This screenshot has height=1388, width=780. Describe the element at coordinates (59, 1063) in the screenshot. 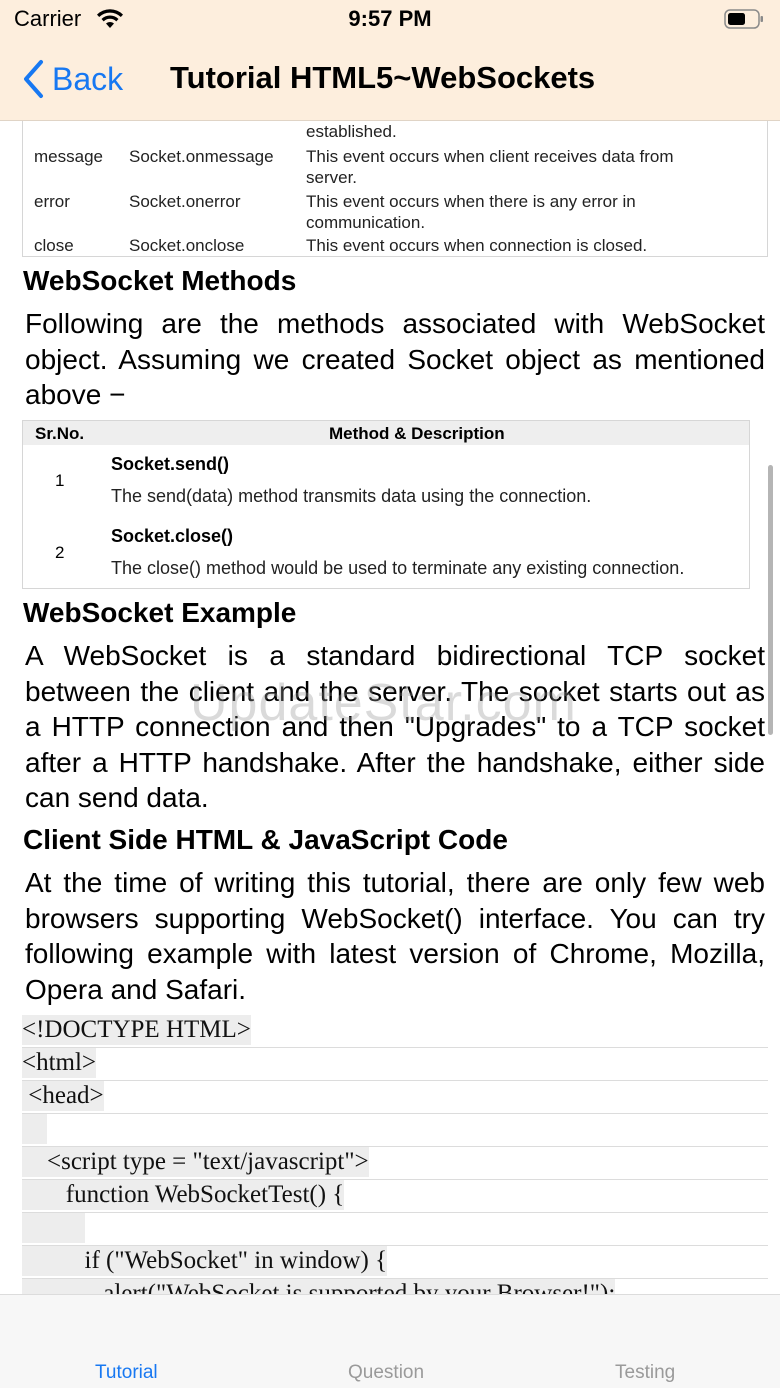

I see `code-line-text: <html>` at that location.